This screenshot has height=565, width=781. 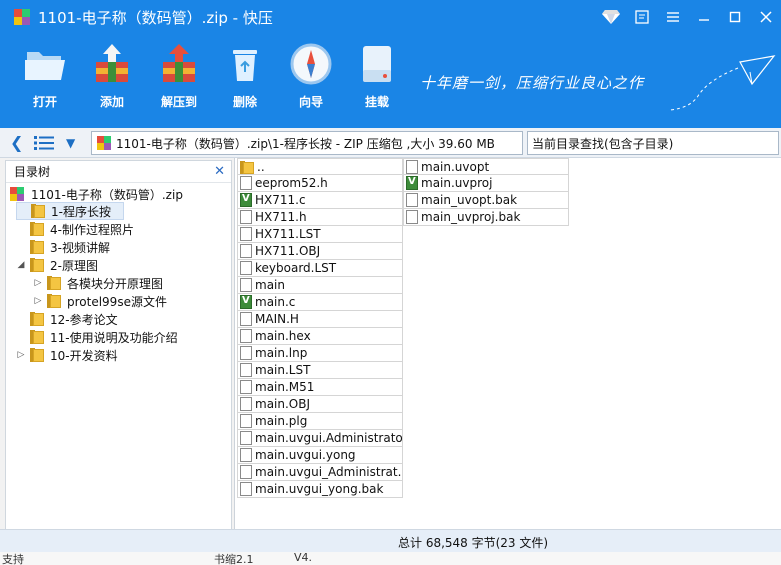 I want to click on file-name: main.plg, so click(x=281, y=421).